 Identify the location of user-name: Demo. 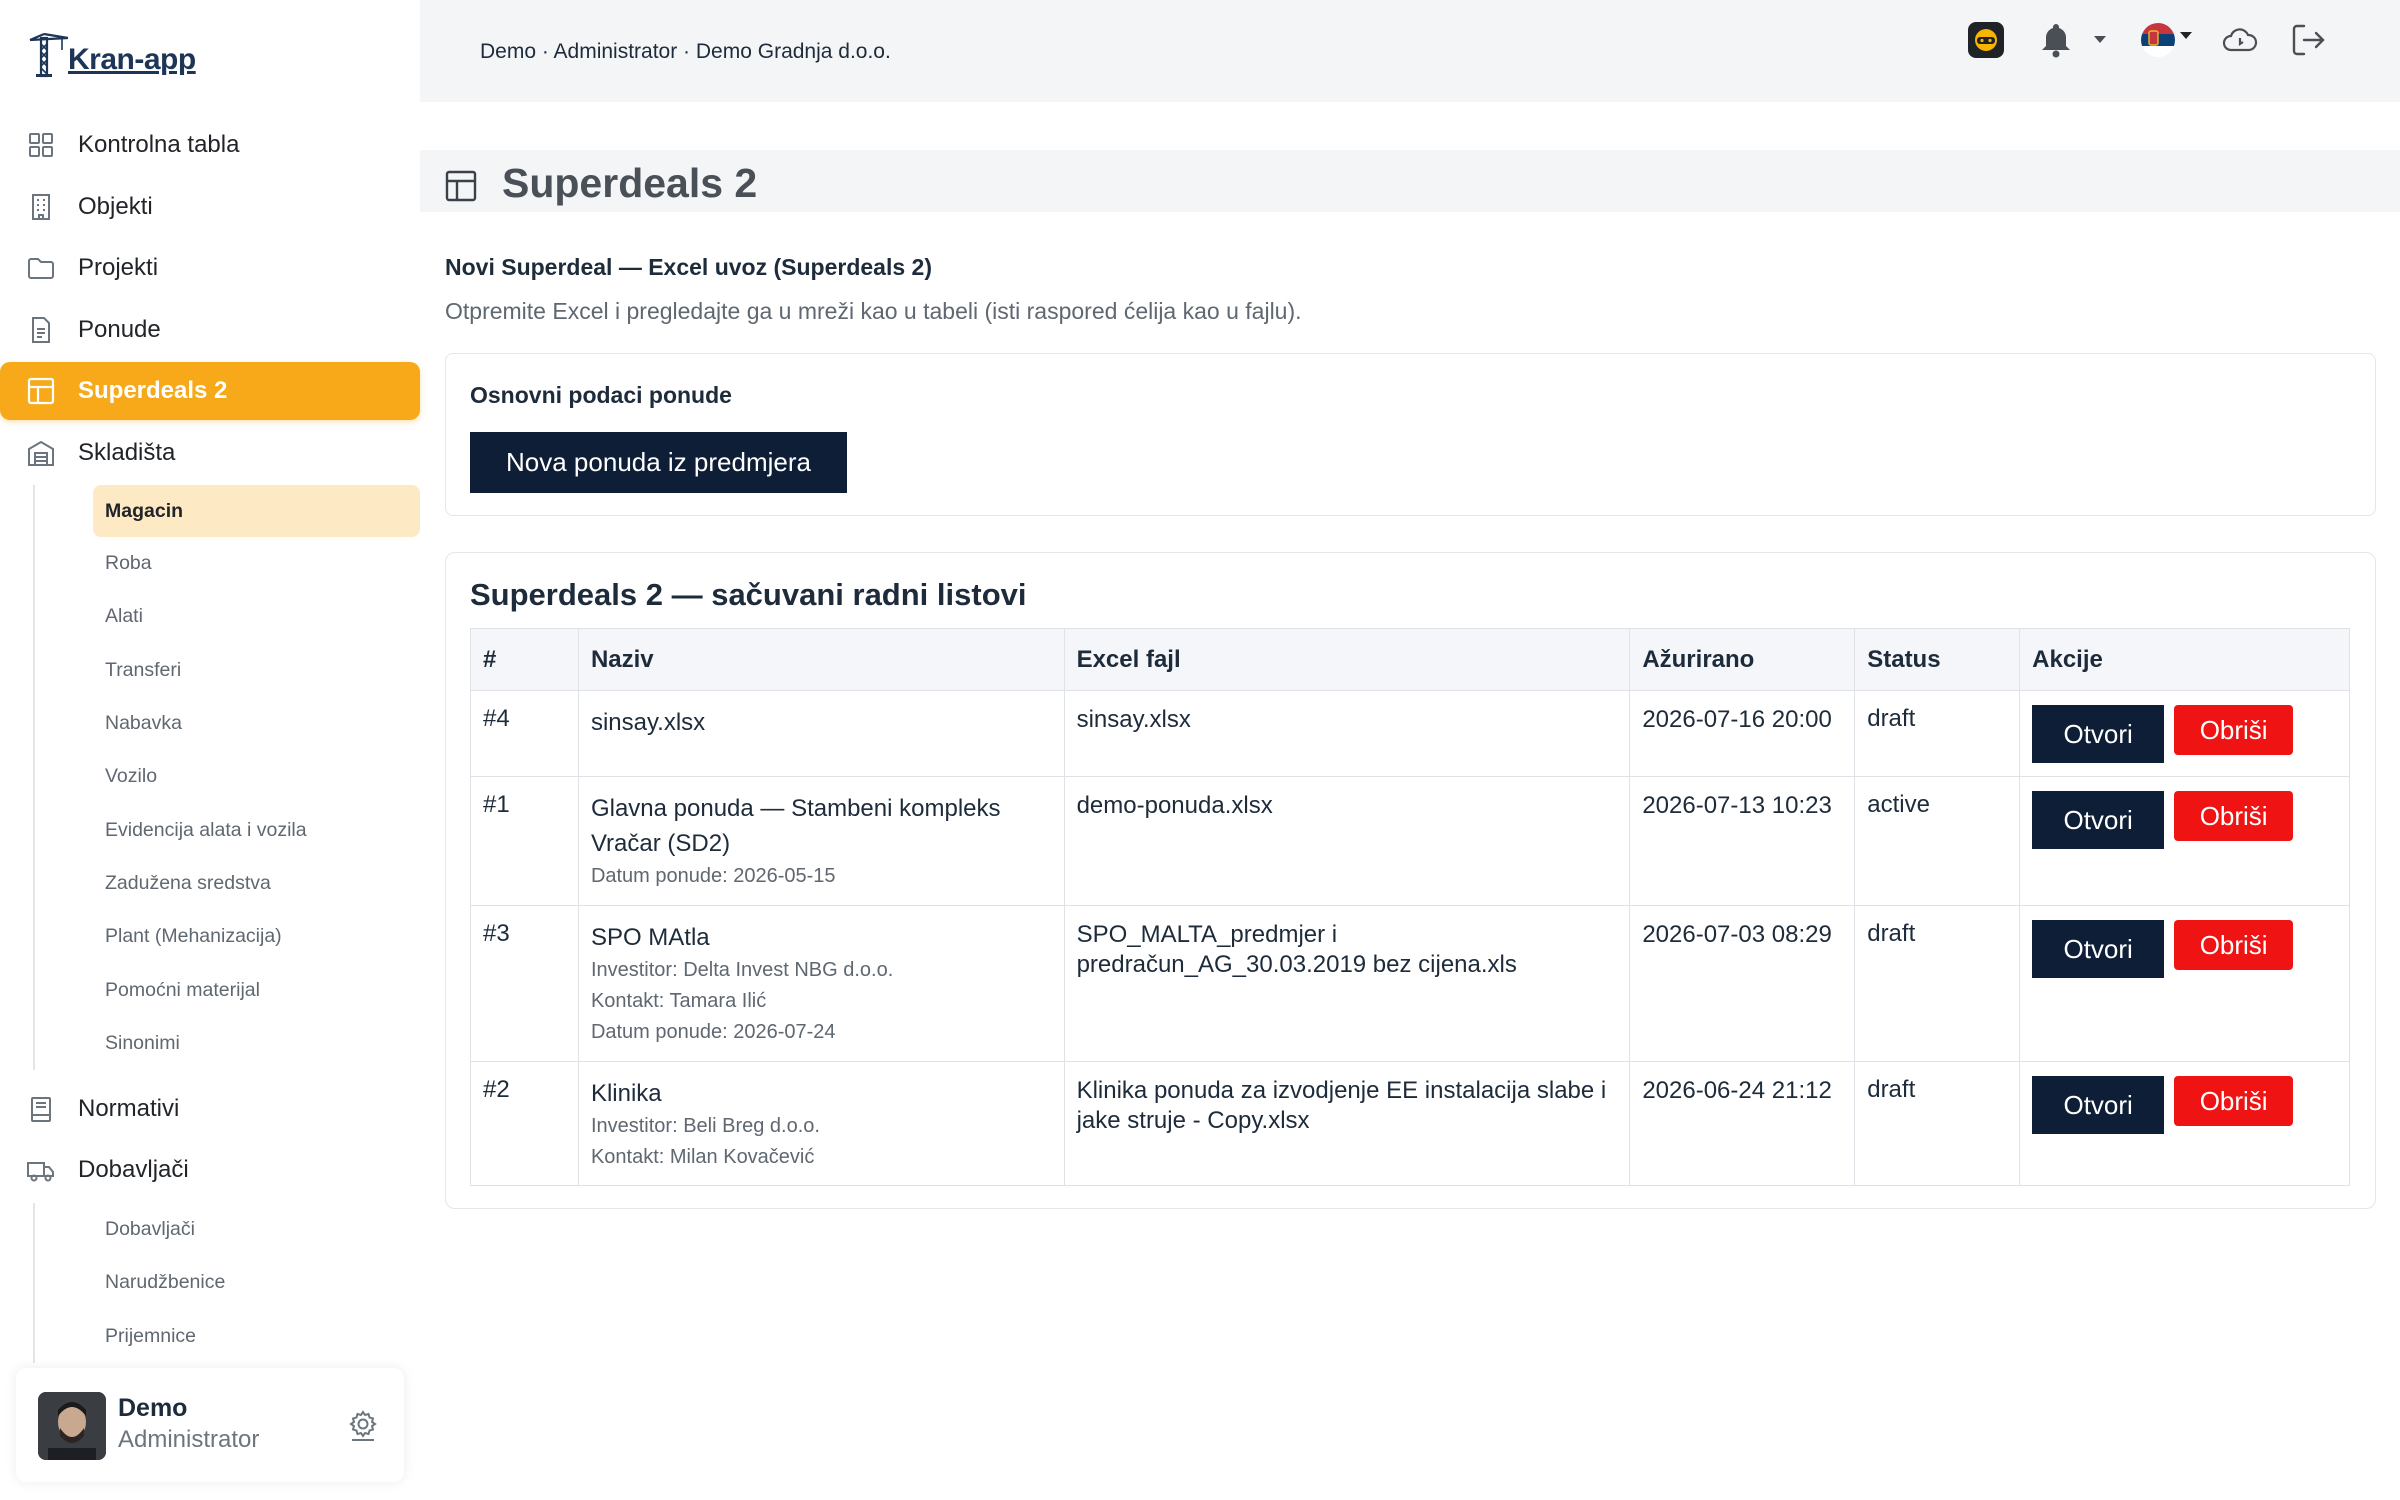
(153, 1408).